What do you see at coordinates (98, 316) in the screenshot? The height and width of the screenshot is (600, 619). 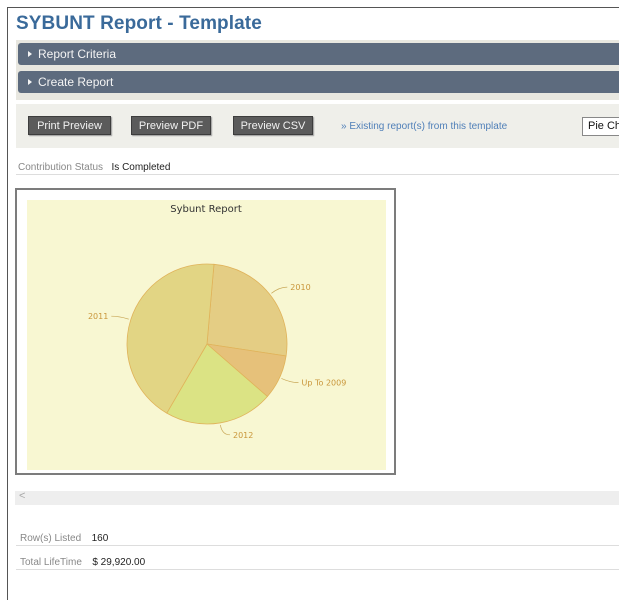 I see `pie-label: 2011` at bounding box center [98, 316].